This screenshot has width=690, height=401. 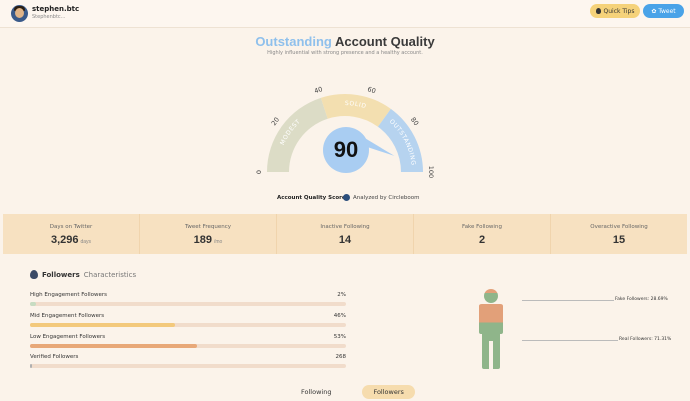 I want to click on stat-fake-following: Fake Following 2, so click(x=482, y=234).